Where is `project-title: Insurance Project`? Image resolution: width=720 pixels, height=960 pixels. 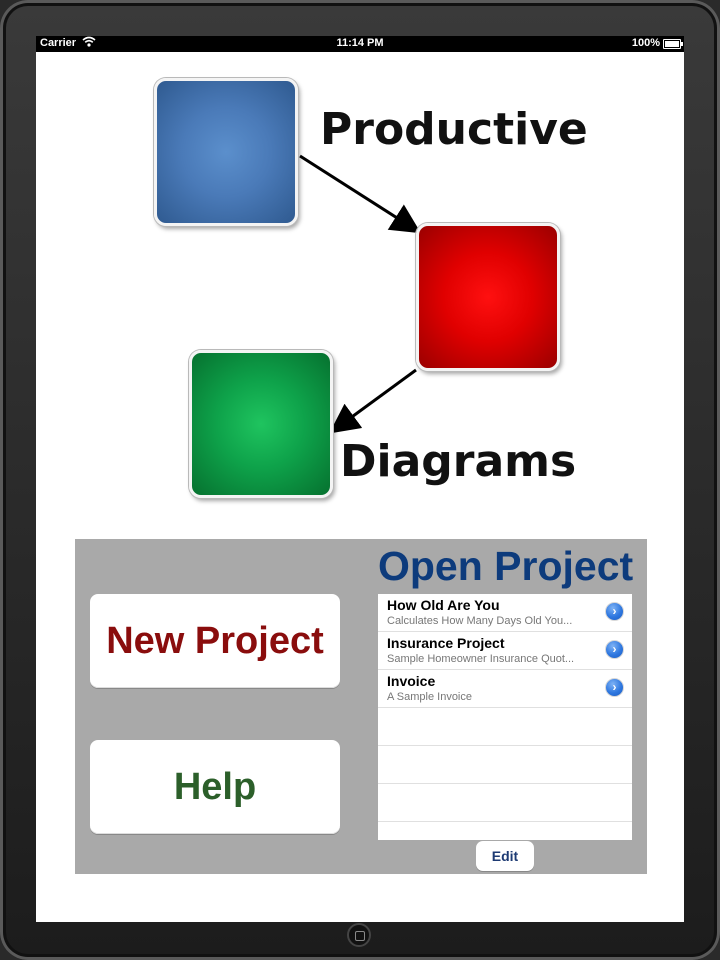
project-title: Insurance Project is located at coordinates (446, 643).